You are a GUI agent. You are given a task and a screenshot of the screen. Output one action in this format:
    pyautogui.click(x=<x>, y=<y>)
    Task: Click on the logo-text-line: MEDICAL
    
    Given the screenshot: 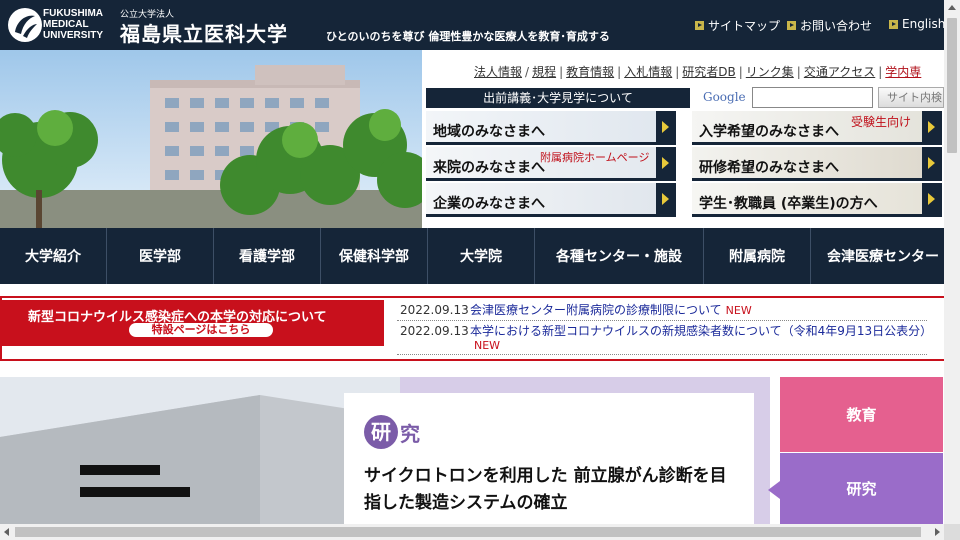 What is the action you would take?
    pyautogui.click(x=66, y=24)
    